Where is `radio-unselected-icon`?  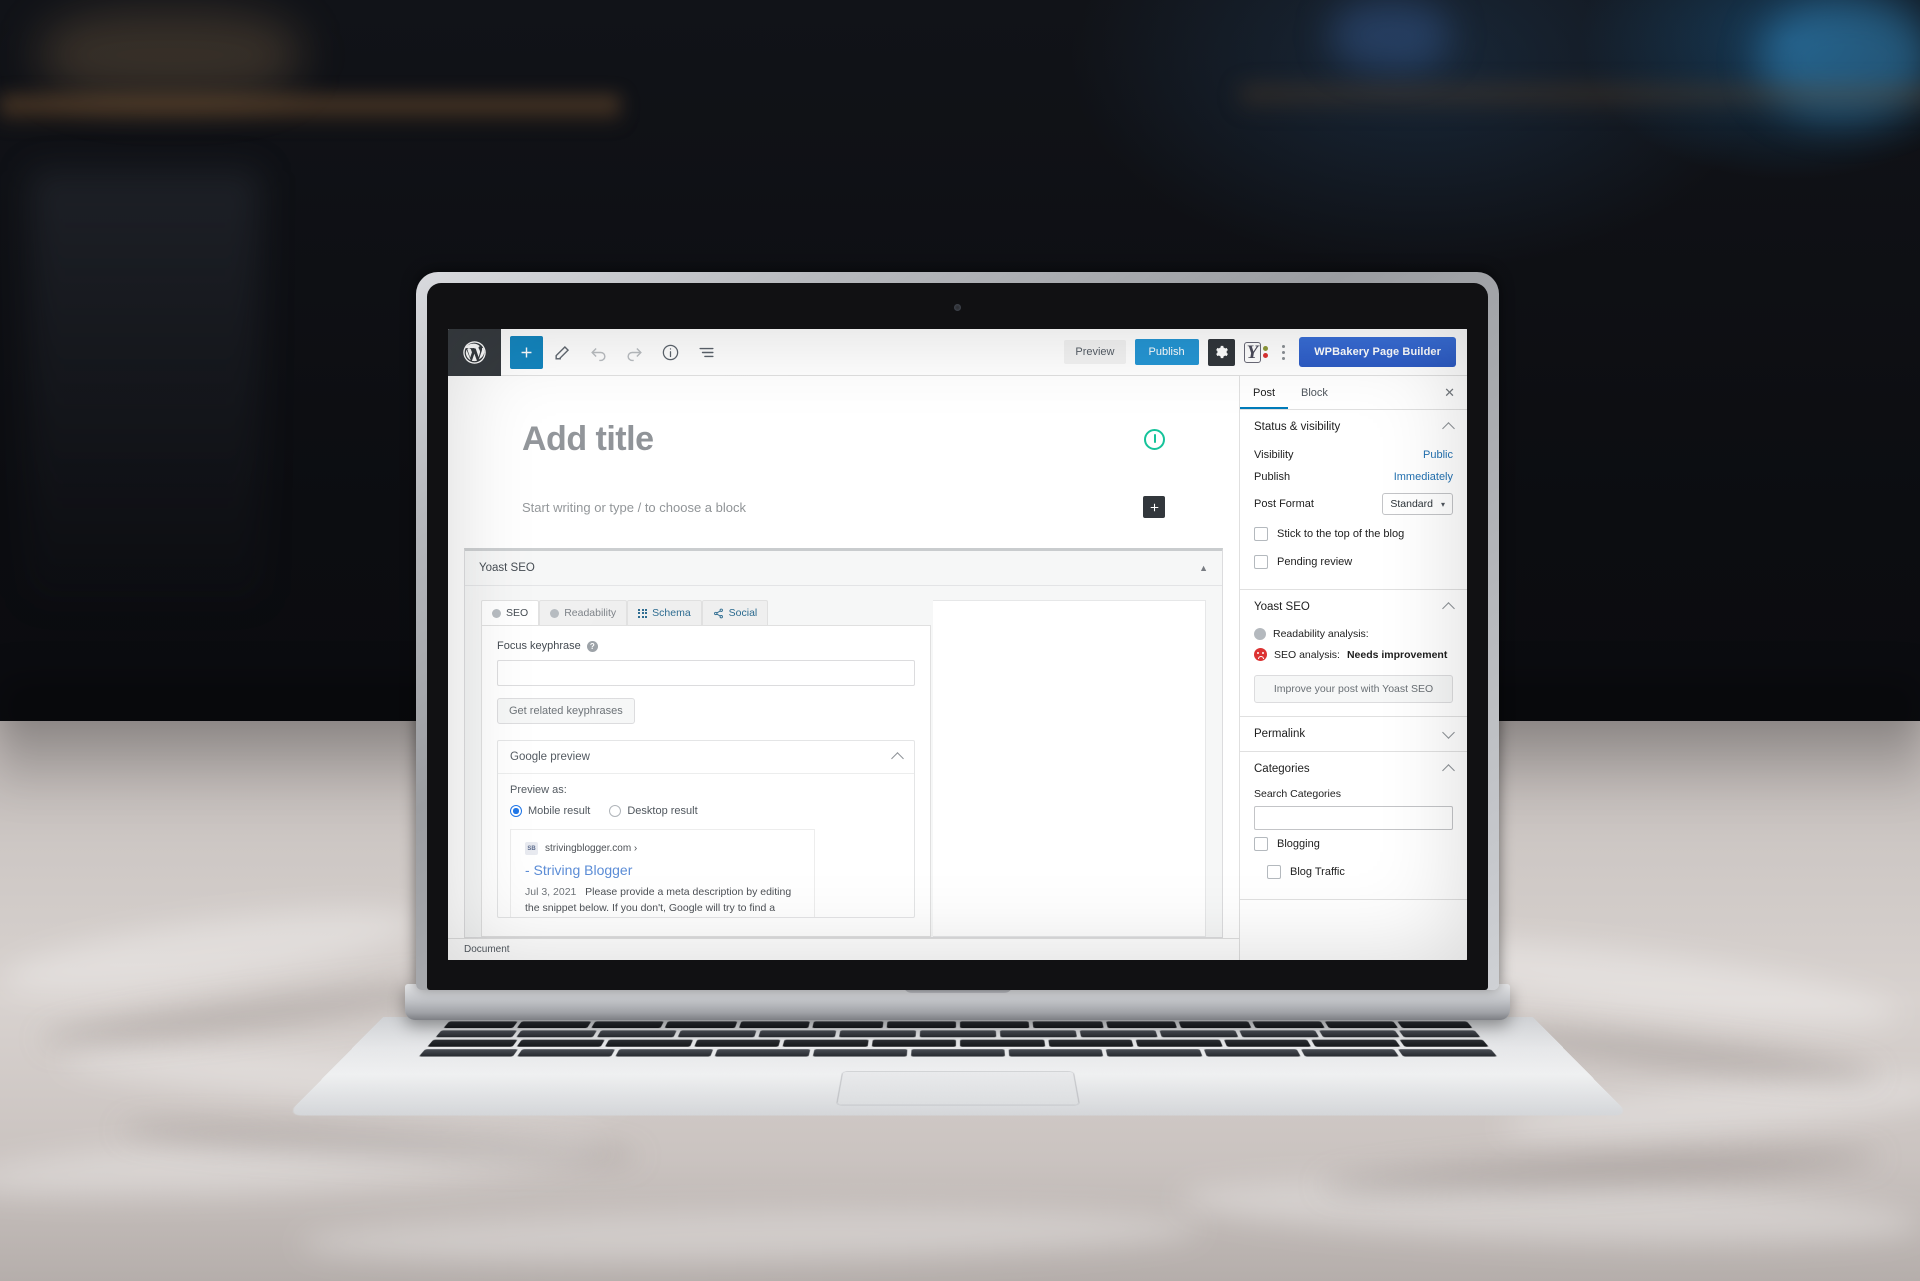 radio-unselected-icon is located at coordinates (615, 811).